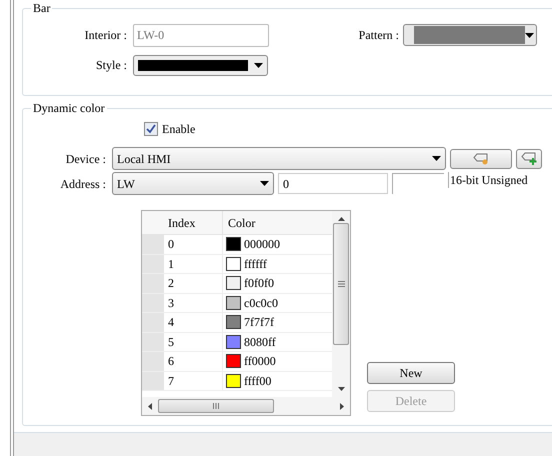 The height and width of the screenshot is (456, 552). What do you see at coordinates (193, 263) in the screenshot?
I see `index-cell: 1` at bounding box center [193, 263].